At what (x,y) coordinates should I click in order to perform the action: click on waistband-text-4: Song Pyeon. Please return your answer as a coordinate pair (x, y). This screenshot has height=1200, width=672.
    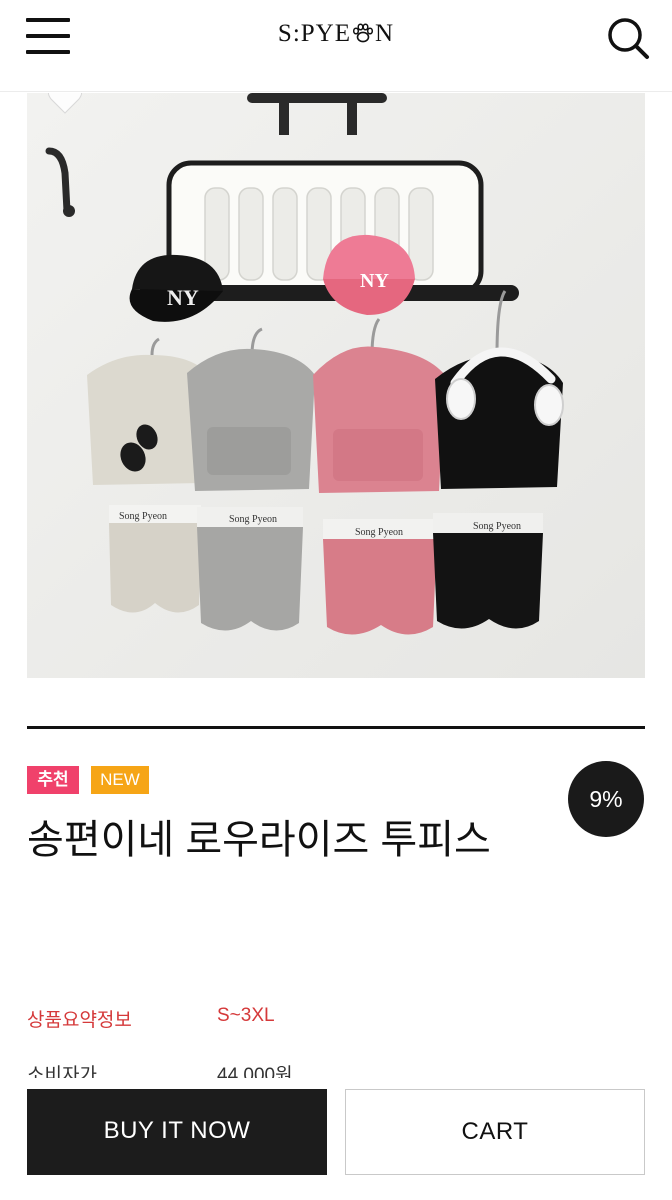
    Looking at the image, I should click on (497, 526).